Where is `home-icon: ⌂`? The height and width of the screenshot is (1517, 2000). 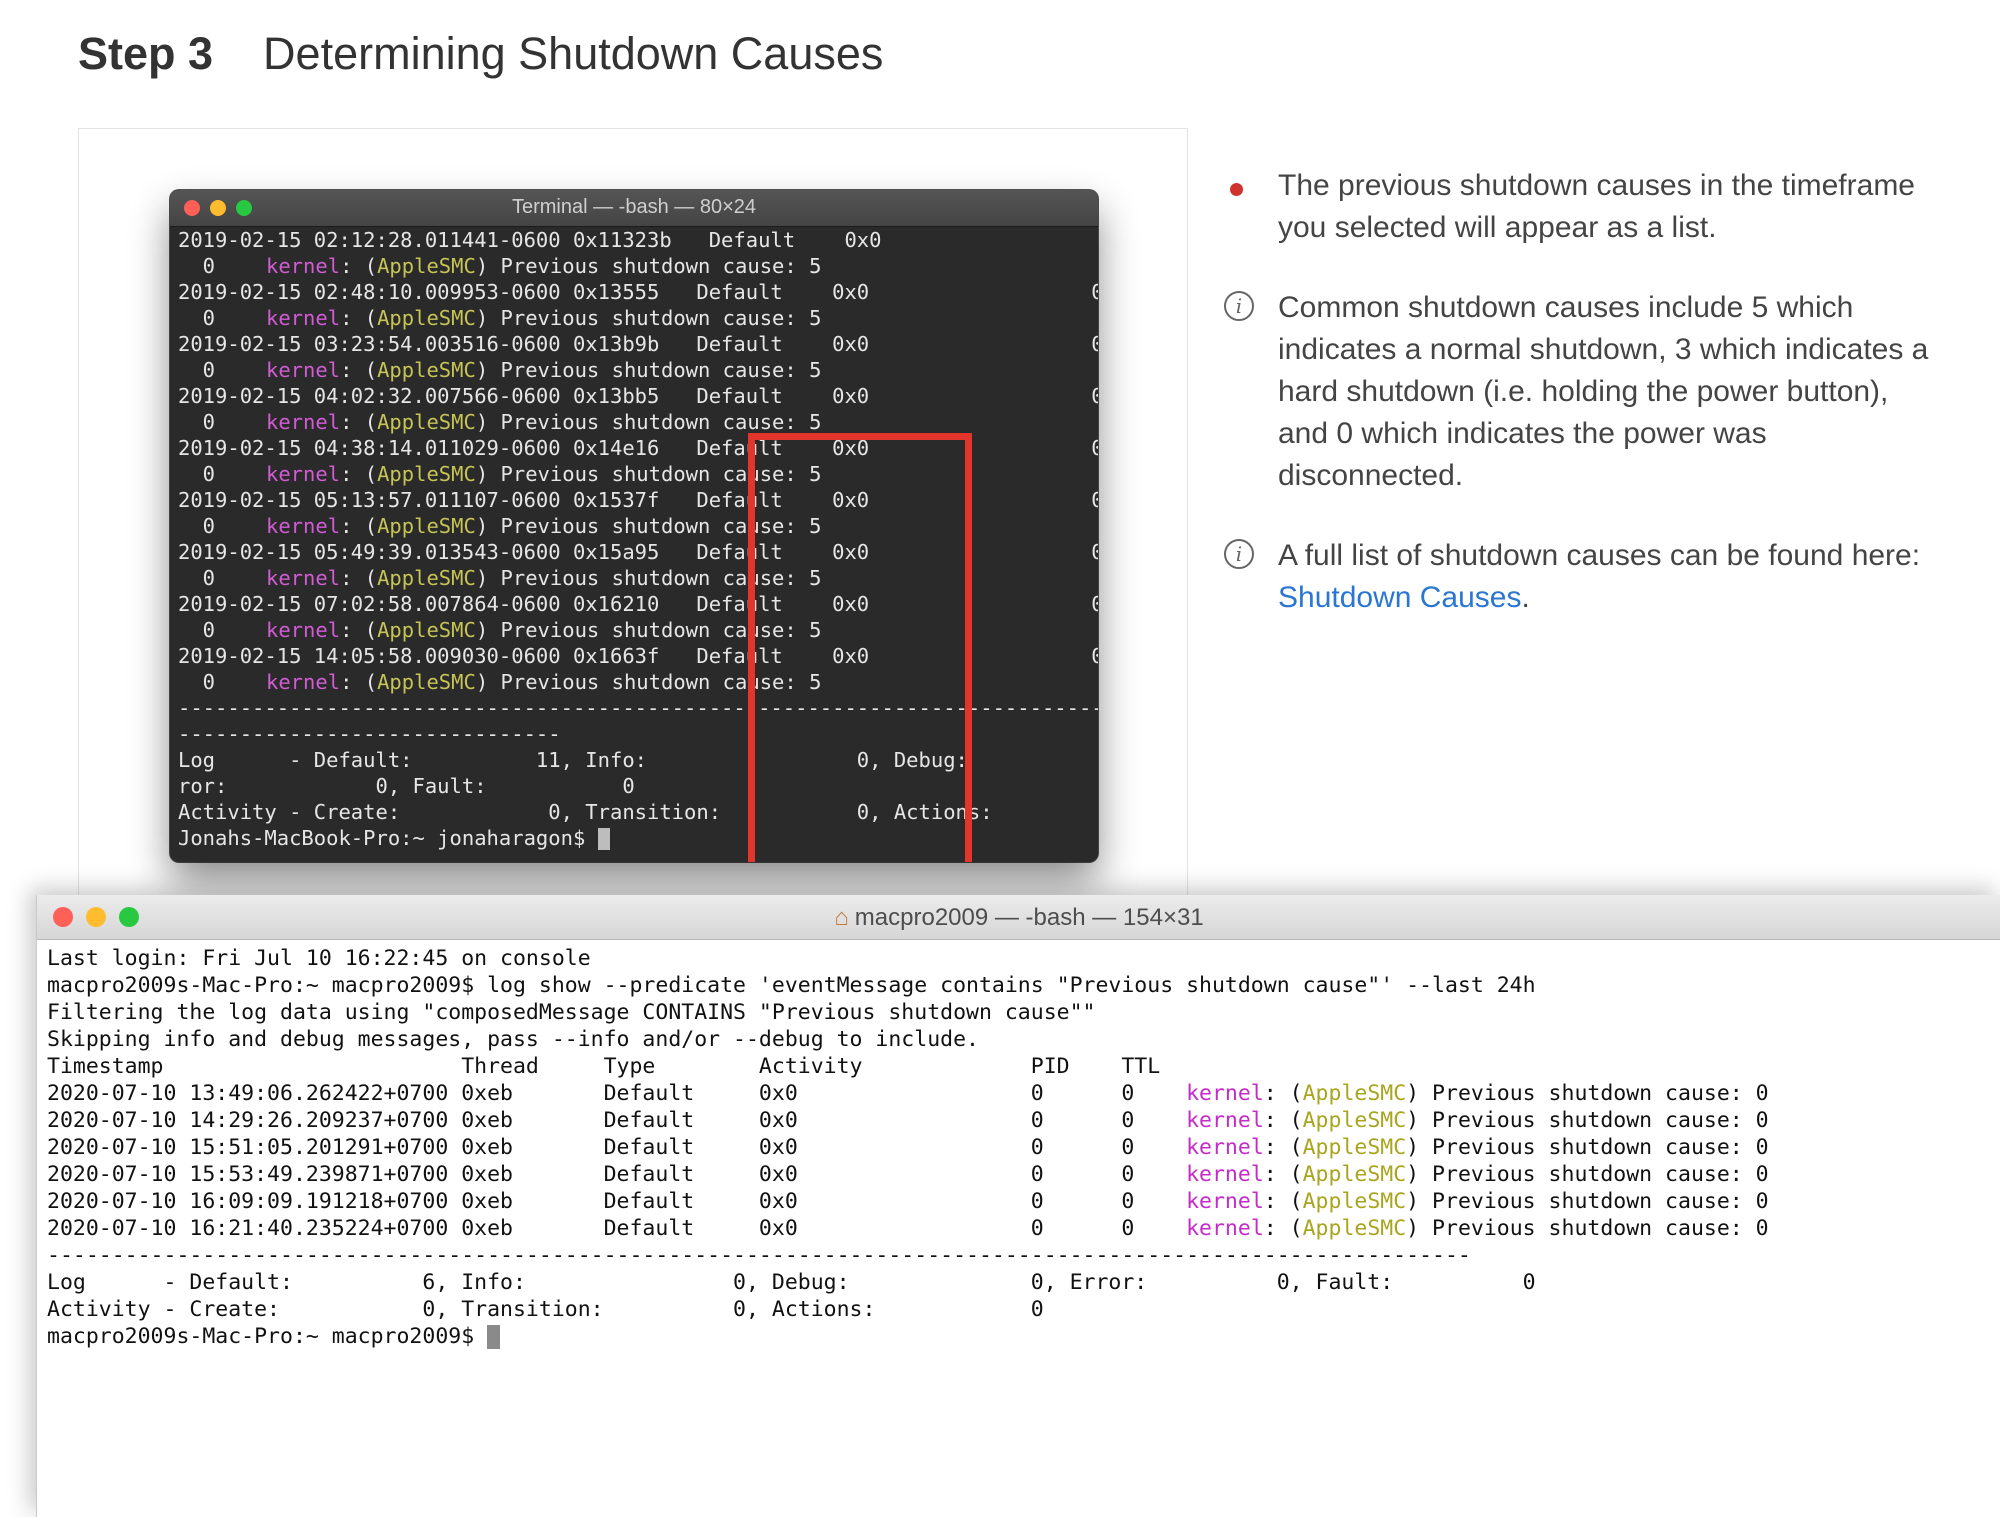 home-icon: ⌂ is located at coordinates (841, 917).